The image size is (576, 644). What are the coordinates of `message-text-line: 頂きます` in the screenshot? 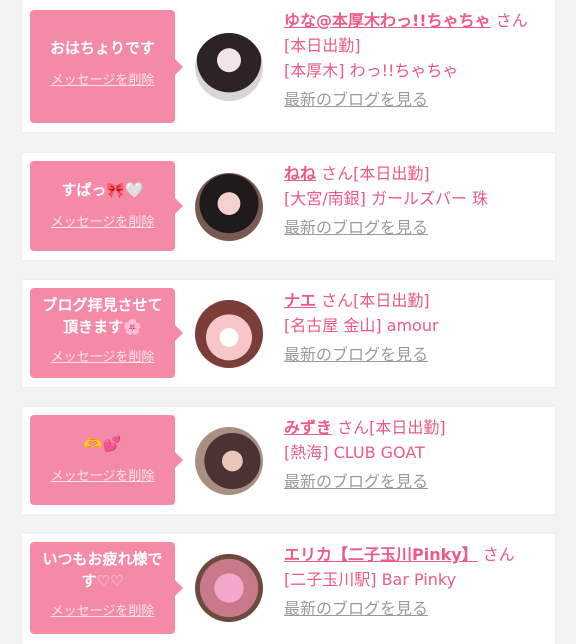 It's located at (93, 327).